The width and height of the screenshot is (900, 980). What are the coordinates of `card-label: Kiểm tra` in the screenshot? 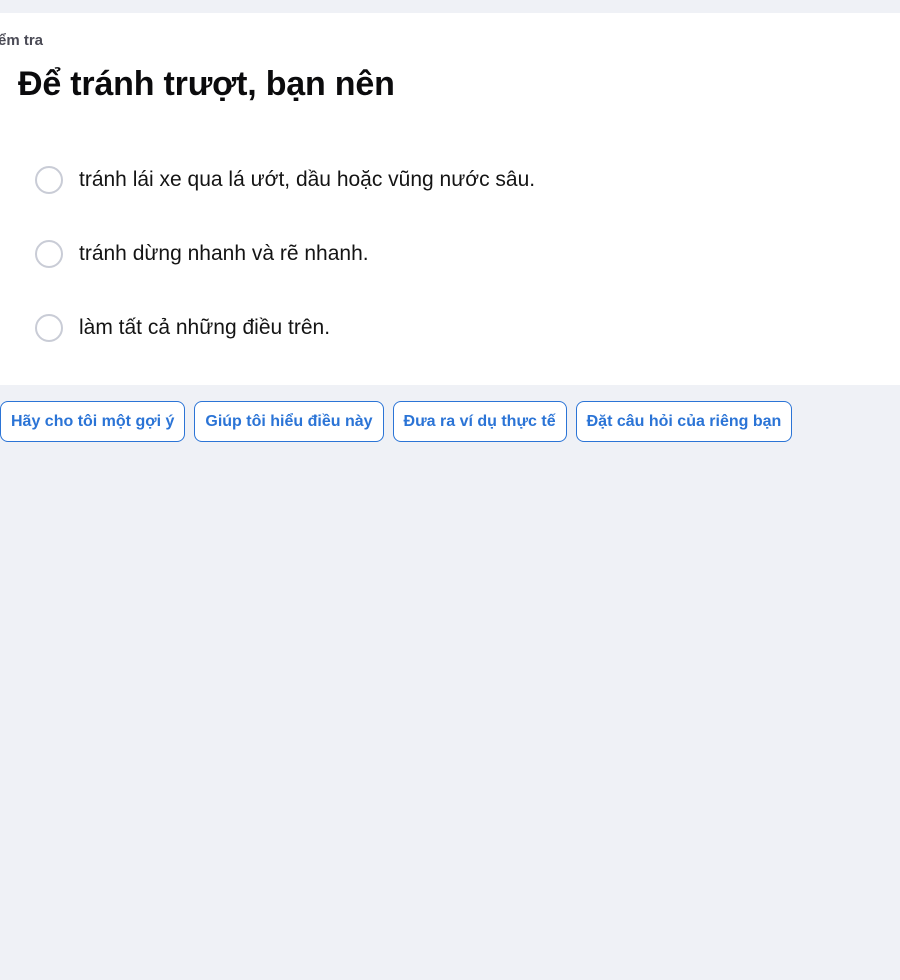 It's located at (30, 40).